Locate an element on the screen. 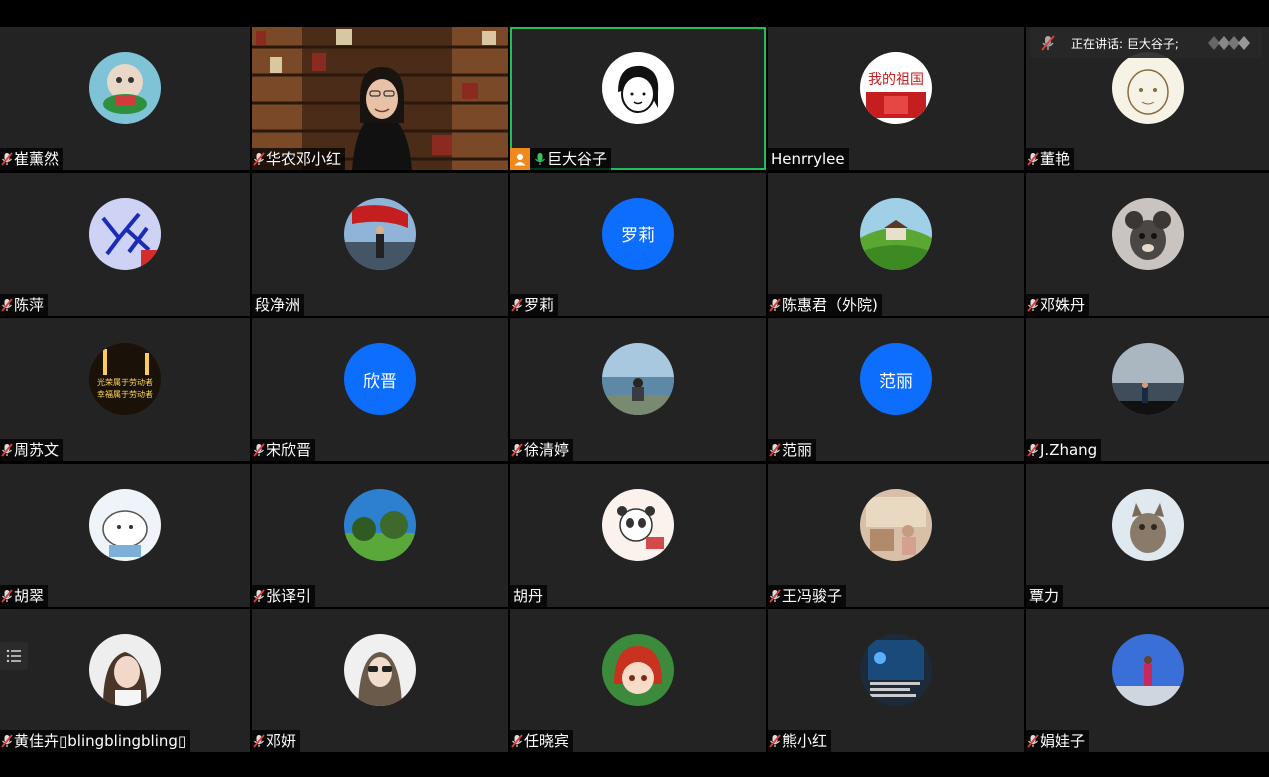  participant-nameplate: 邓姝丹 is located at coordinates (1058, 304).